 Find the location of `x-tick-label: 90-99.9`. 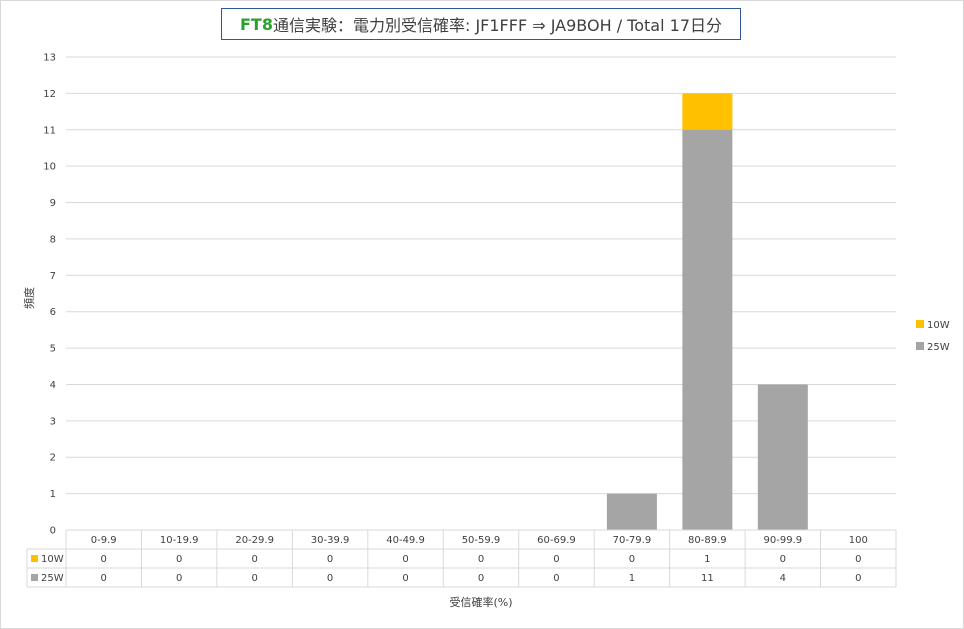

x-tick-label: 90-99.9 is located at coordinates (783, 540).